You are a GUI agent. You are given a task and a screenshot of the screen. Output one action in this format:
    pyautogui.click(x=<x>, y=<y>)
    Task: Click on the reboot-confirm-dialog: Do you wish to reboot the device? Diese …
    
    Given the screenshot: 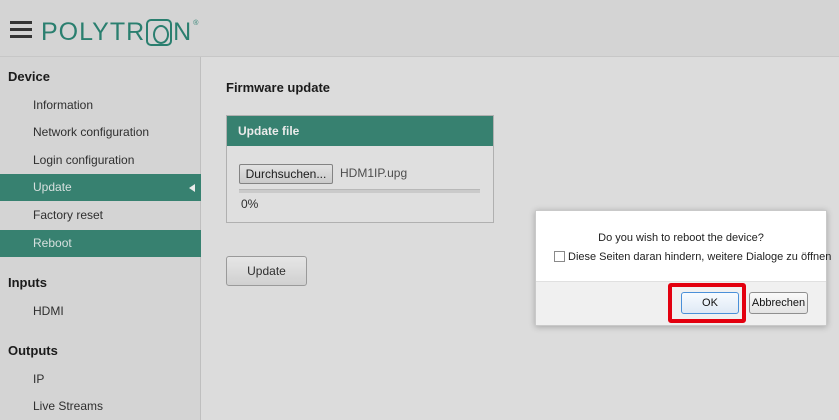 What is the action you would take?
    pyautogui.click(x=683, y=268)
    